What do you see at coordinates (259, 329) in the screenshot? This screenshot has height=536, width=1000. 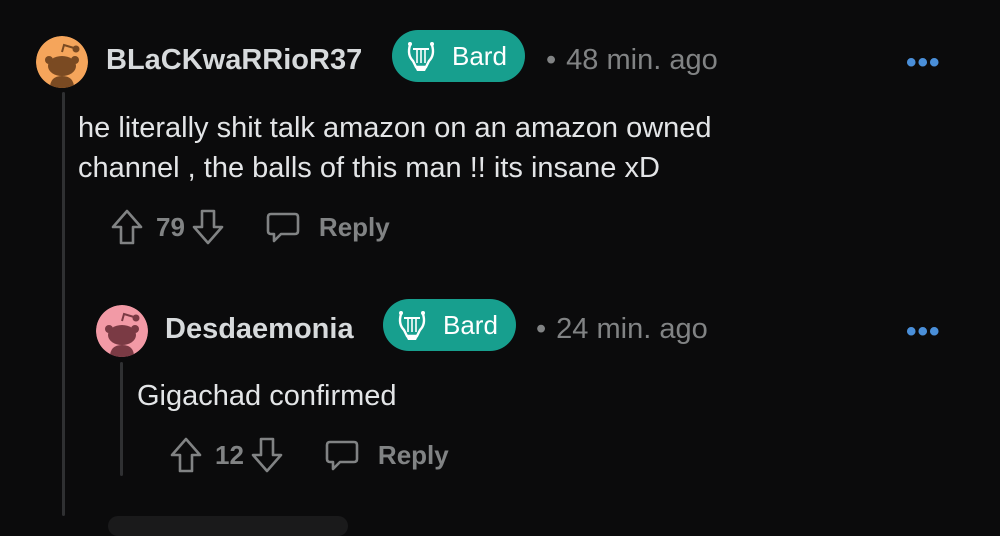 I see `username: Desdaemonia` at bounding box center [259, 329].